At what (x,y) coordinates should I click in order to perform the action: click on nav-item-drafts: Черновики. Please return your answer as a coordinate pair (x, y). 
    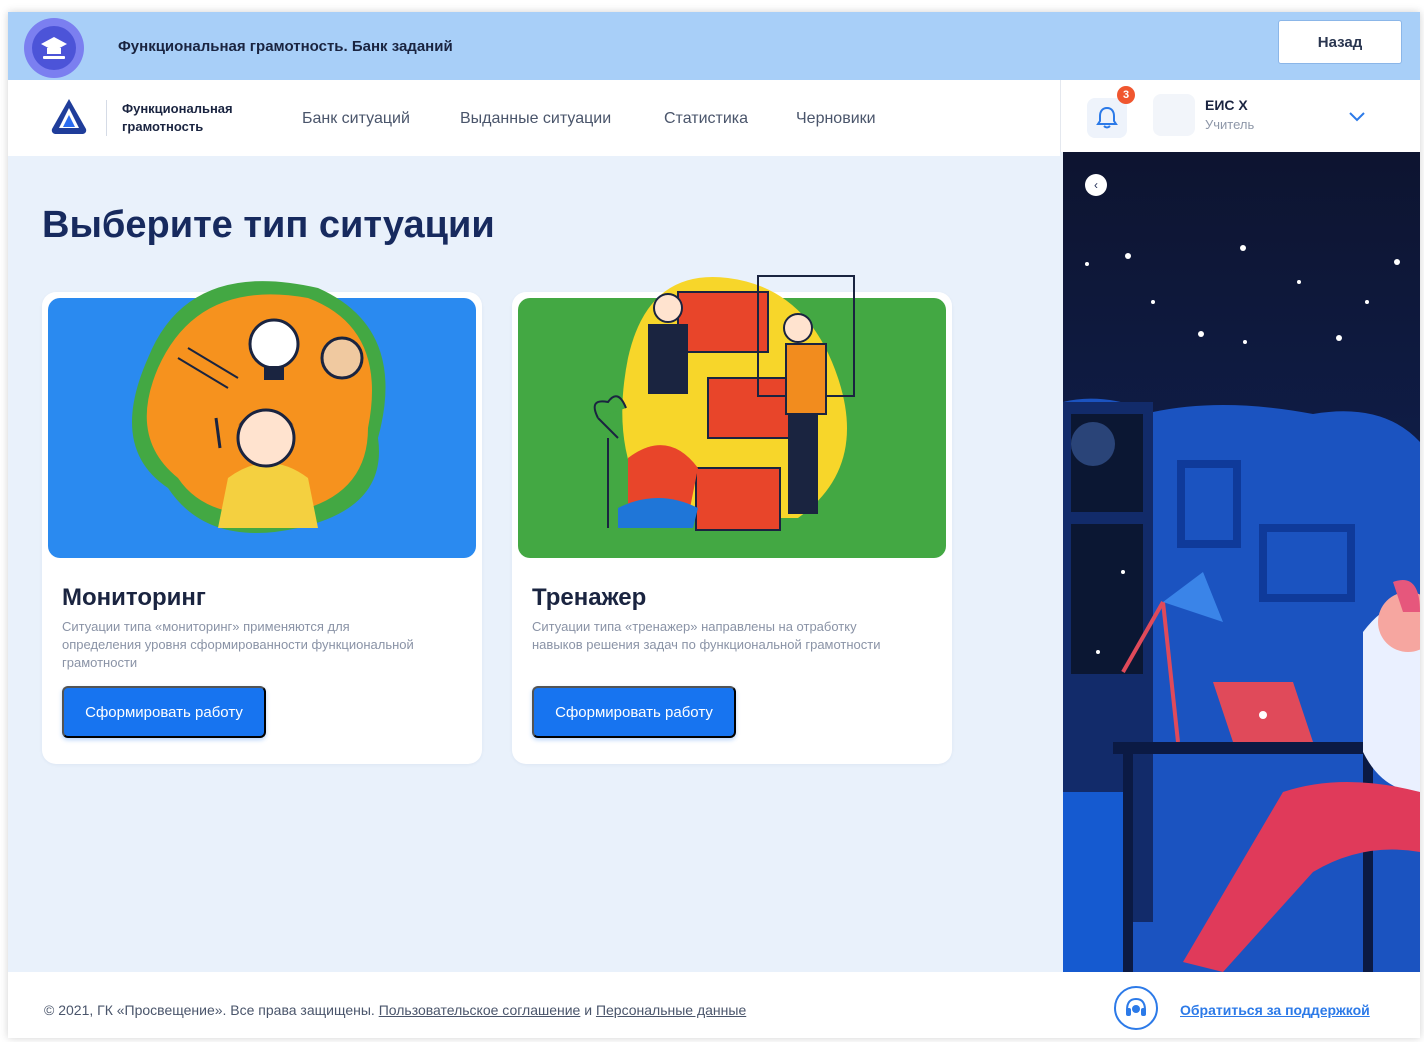
    Looking at the image, I should click on (836, 119).